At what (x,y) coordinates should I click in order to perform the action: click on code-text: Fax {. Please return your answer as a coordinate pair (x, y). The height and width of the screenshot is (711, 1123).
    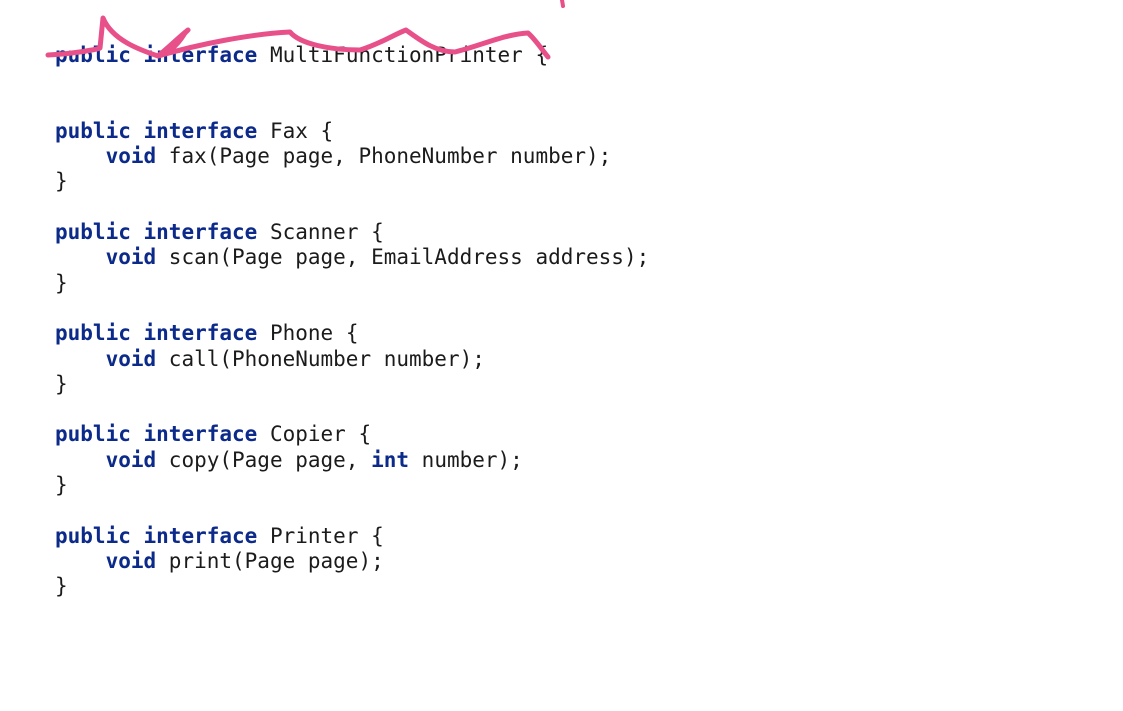
    Looking at the image, I should click on (295, 130).